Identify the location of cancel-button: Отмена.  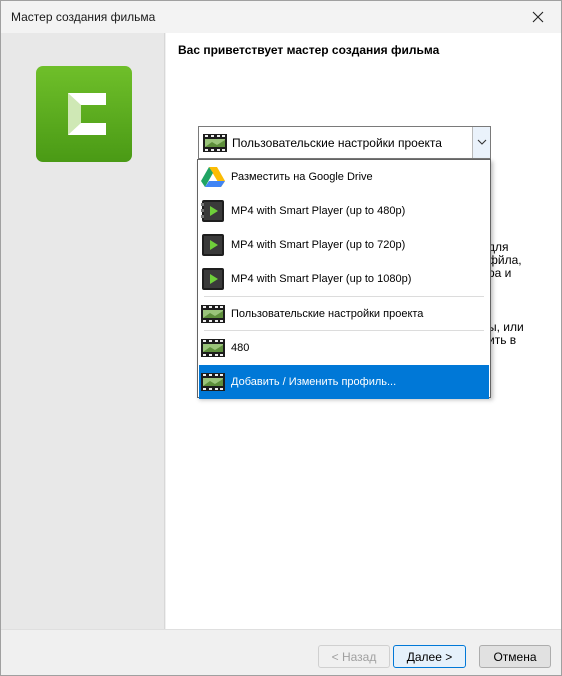
(515, 656).